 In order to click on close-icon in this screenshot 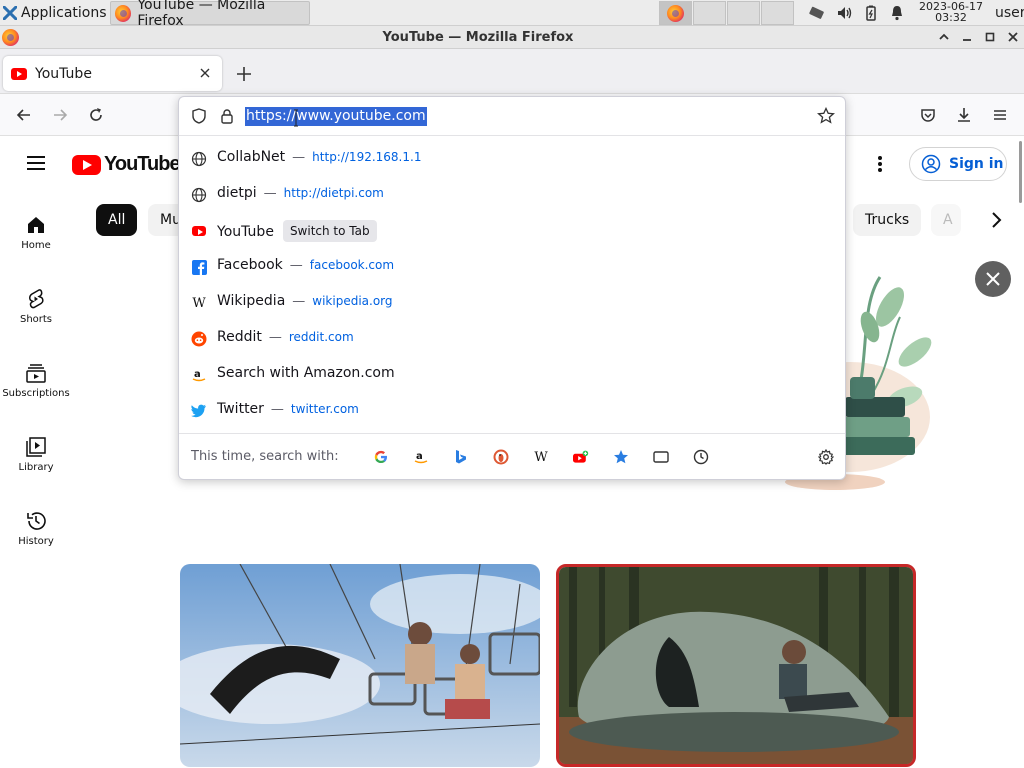, I will do `click(993, 279)`.